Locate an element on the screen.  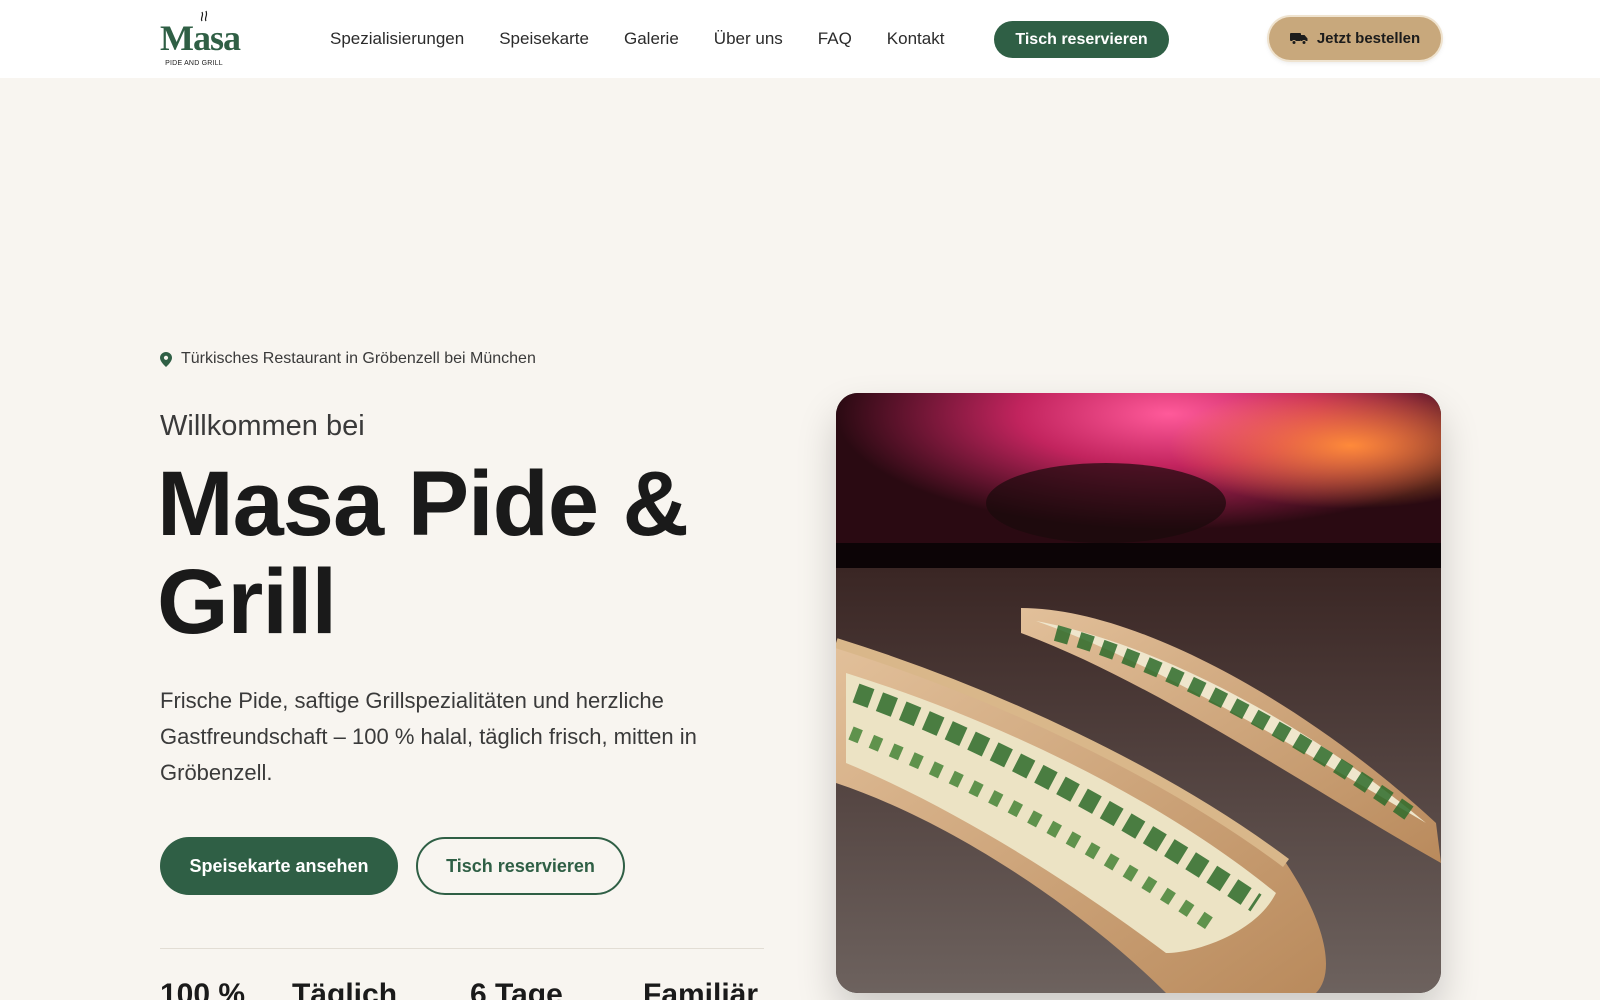
stats-divider is located at coordinates (462, 948).